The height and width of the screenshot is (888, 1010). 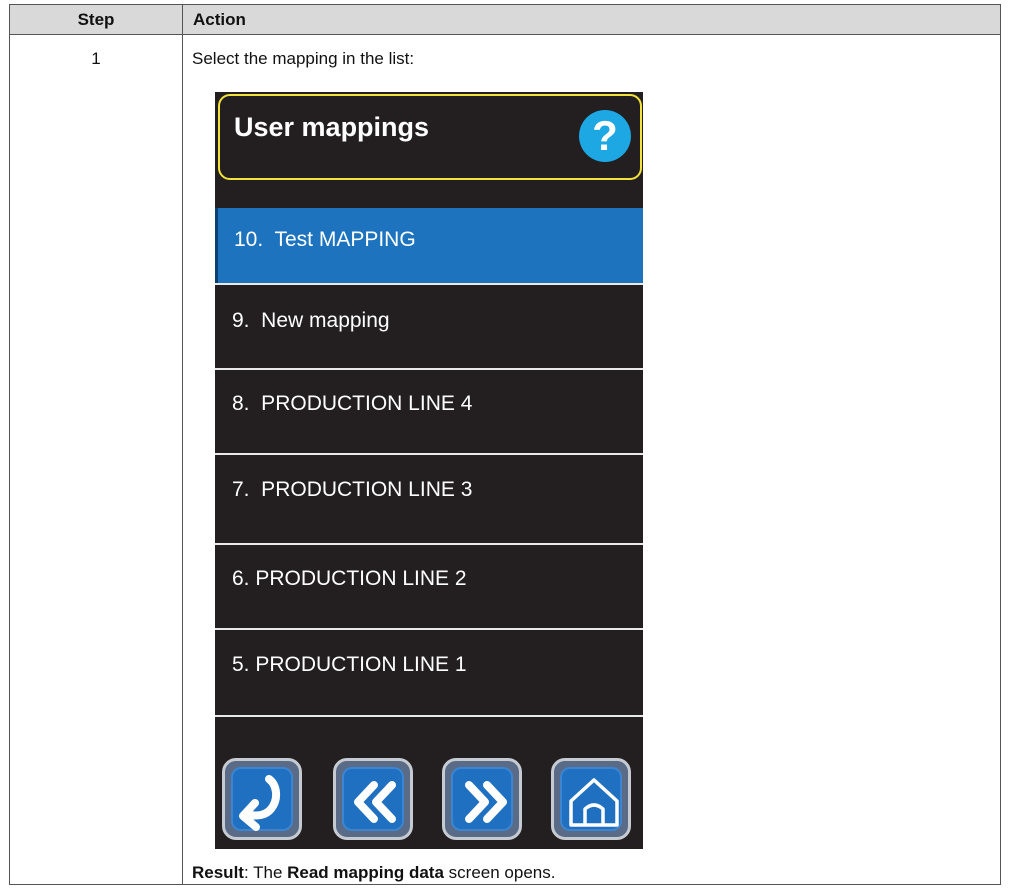 I want to click on page-previous-button, so click(x=373, y=799).